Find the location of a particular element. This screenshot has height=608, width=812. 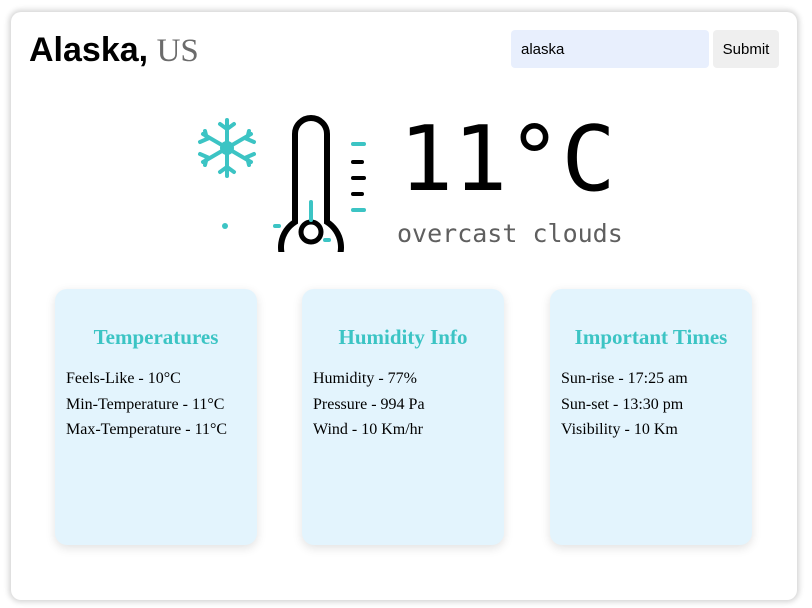

card-title: Important Times is located at coordinates (651, 337).